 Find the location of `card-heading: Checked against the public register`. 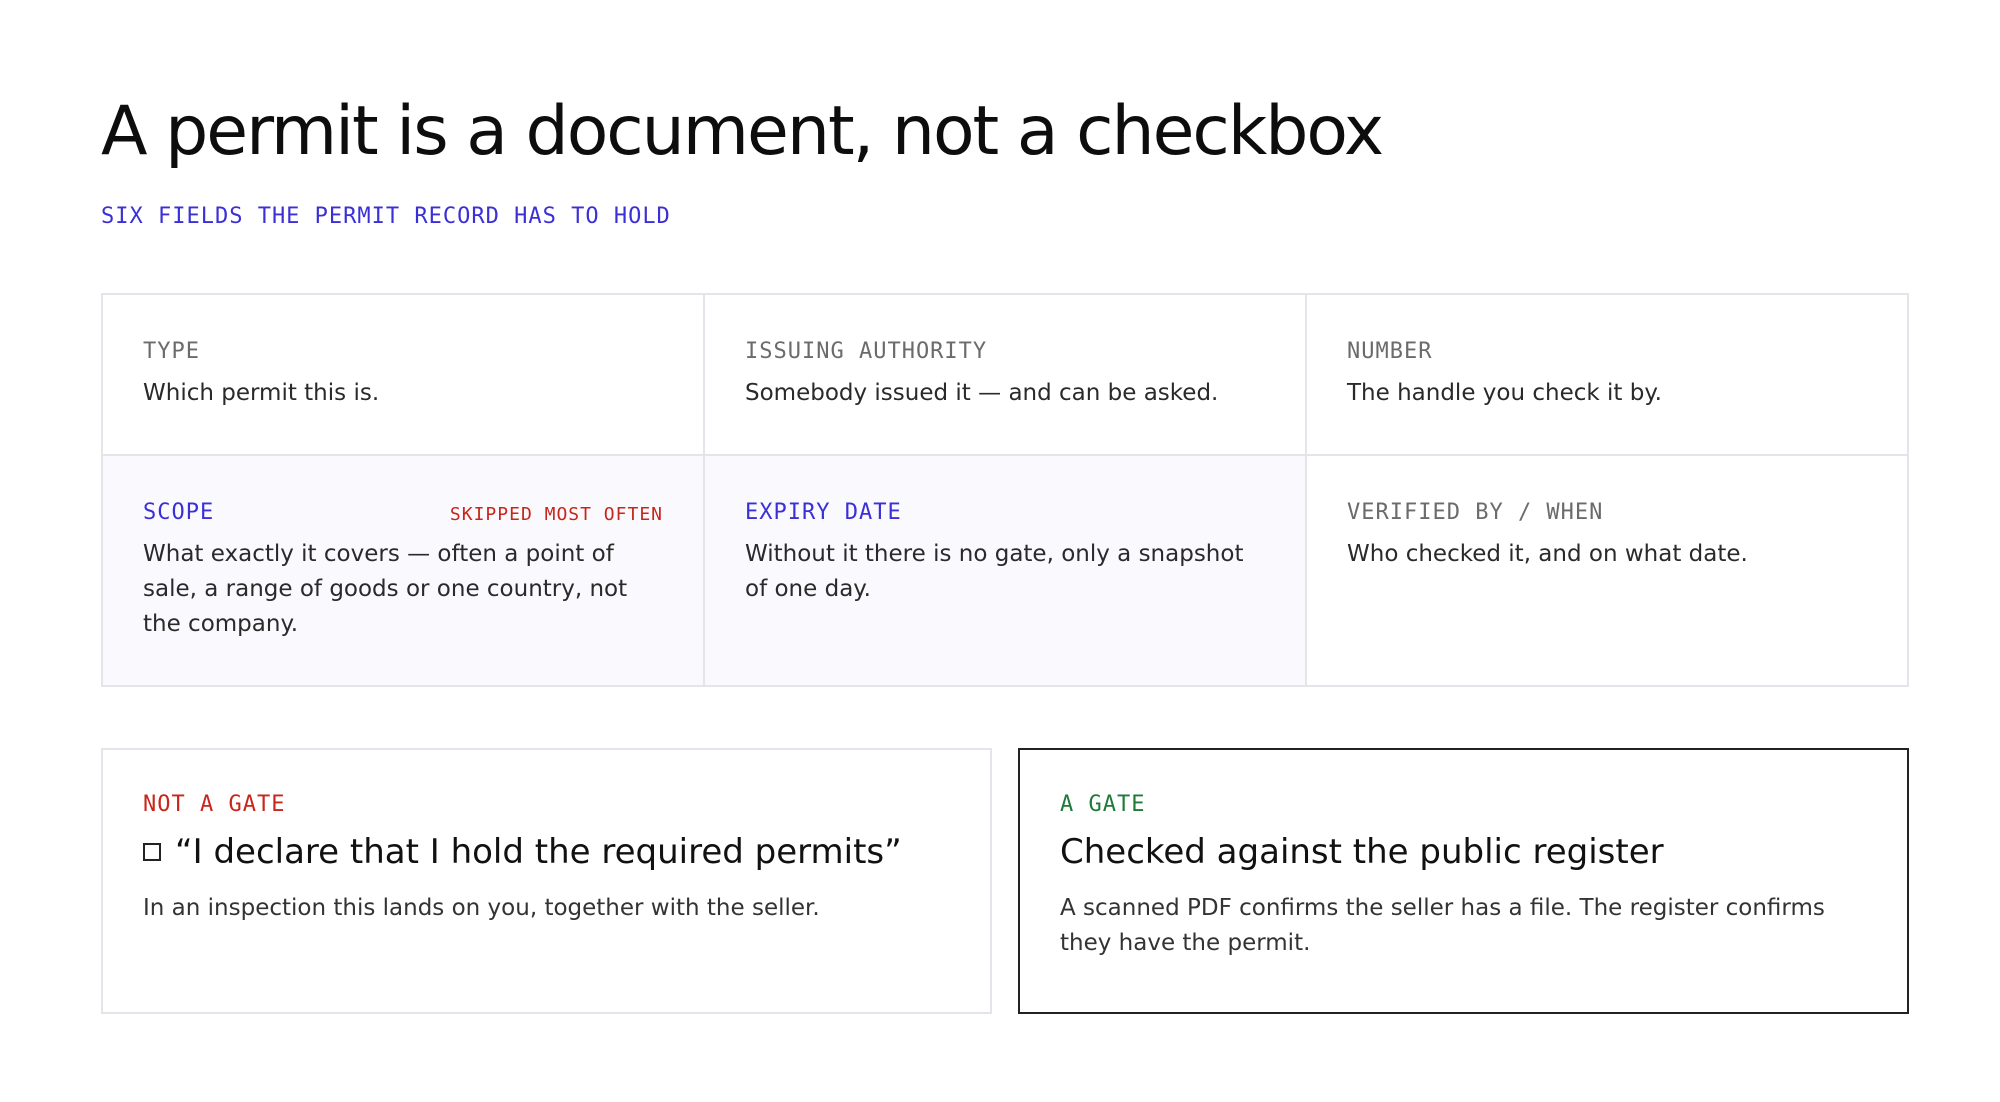

card-heading: Checked against the public register is located at coordinates (1362, 852).